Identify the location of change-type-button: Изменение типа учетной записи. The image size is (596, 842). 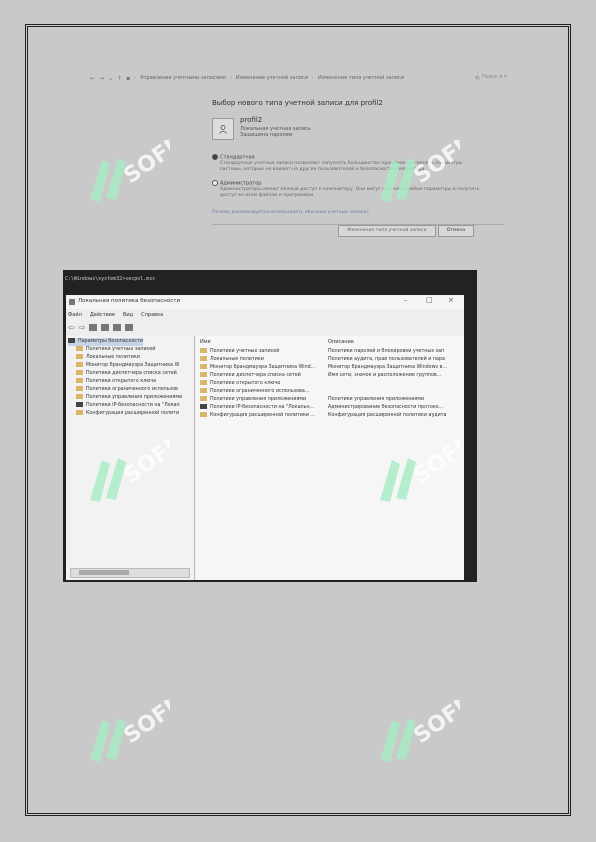
(387, 231).